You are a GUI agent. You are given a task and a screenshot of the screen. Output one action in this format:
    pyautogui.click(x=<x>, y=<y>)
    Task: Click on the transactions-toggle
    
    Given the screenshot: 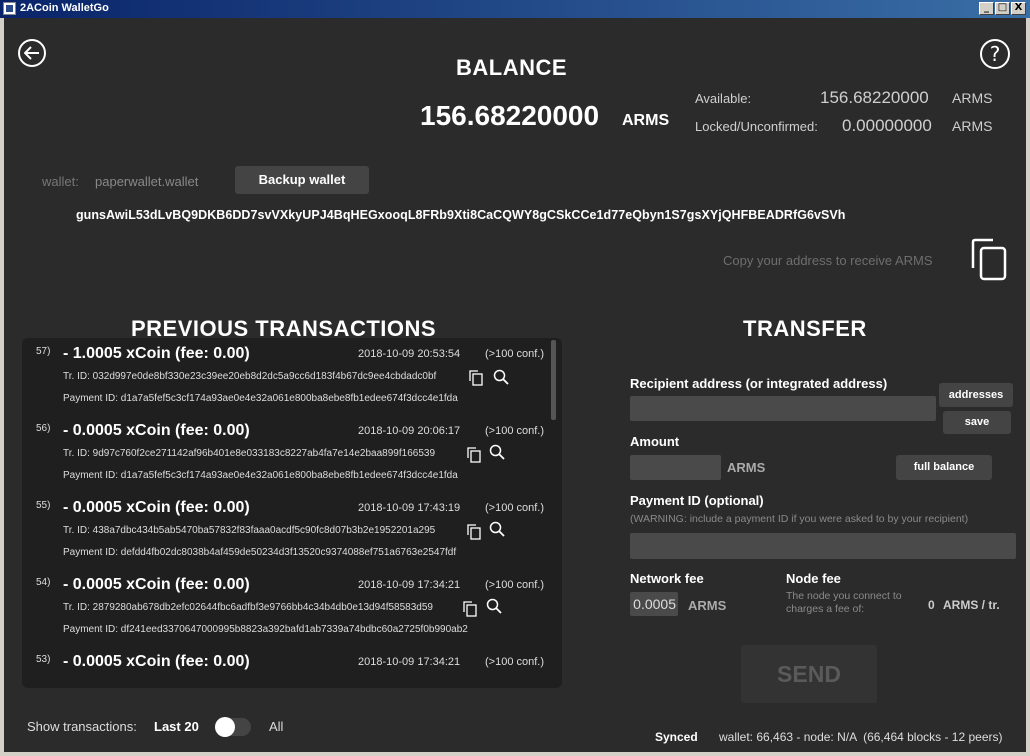 What is the action you would take?
    pyautogui.click(x=233, y=727)
    